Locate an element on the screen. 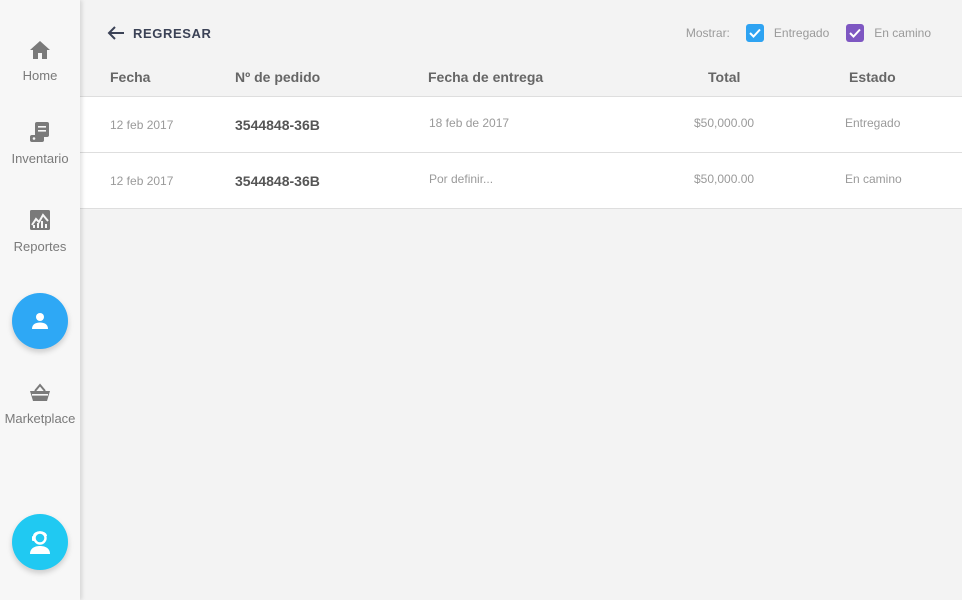 The image size is (962, 600). inventory-icon is located at coordinates (39, 132).